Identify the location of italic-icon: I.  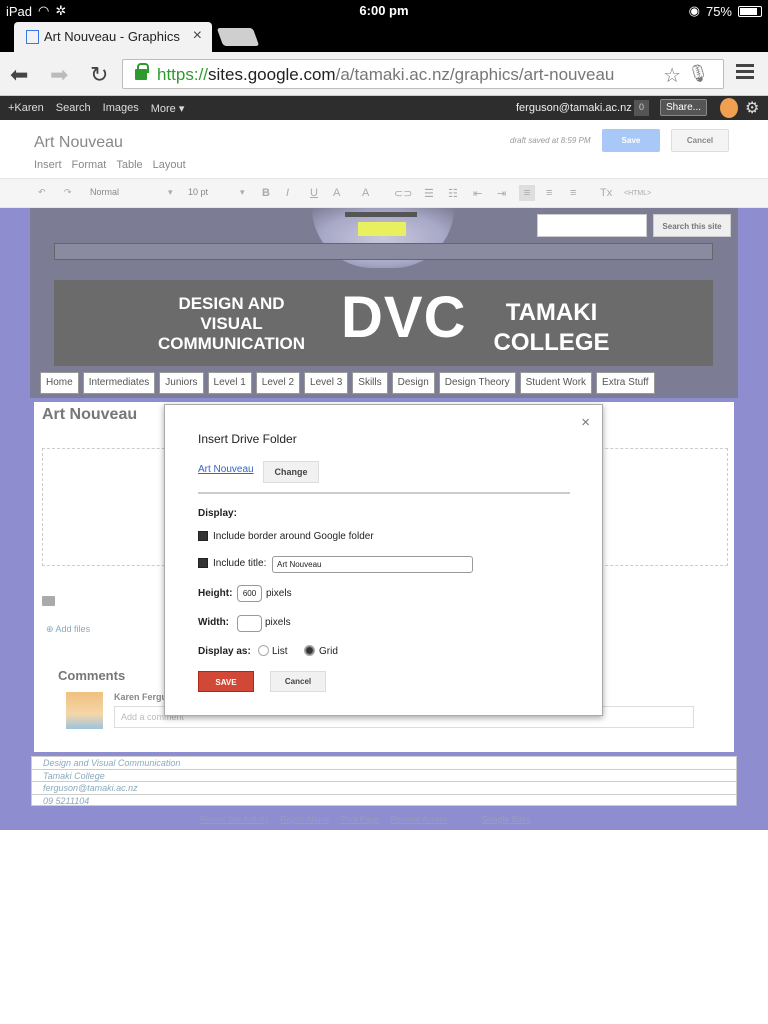
(287, 193).